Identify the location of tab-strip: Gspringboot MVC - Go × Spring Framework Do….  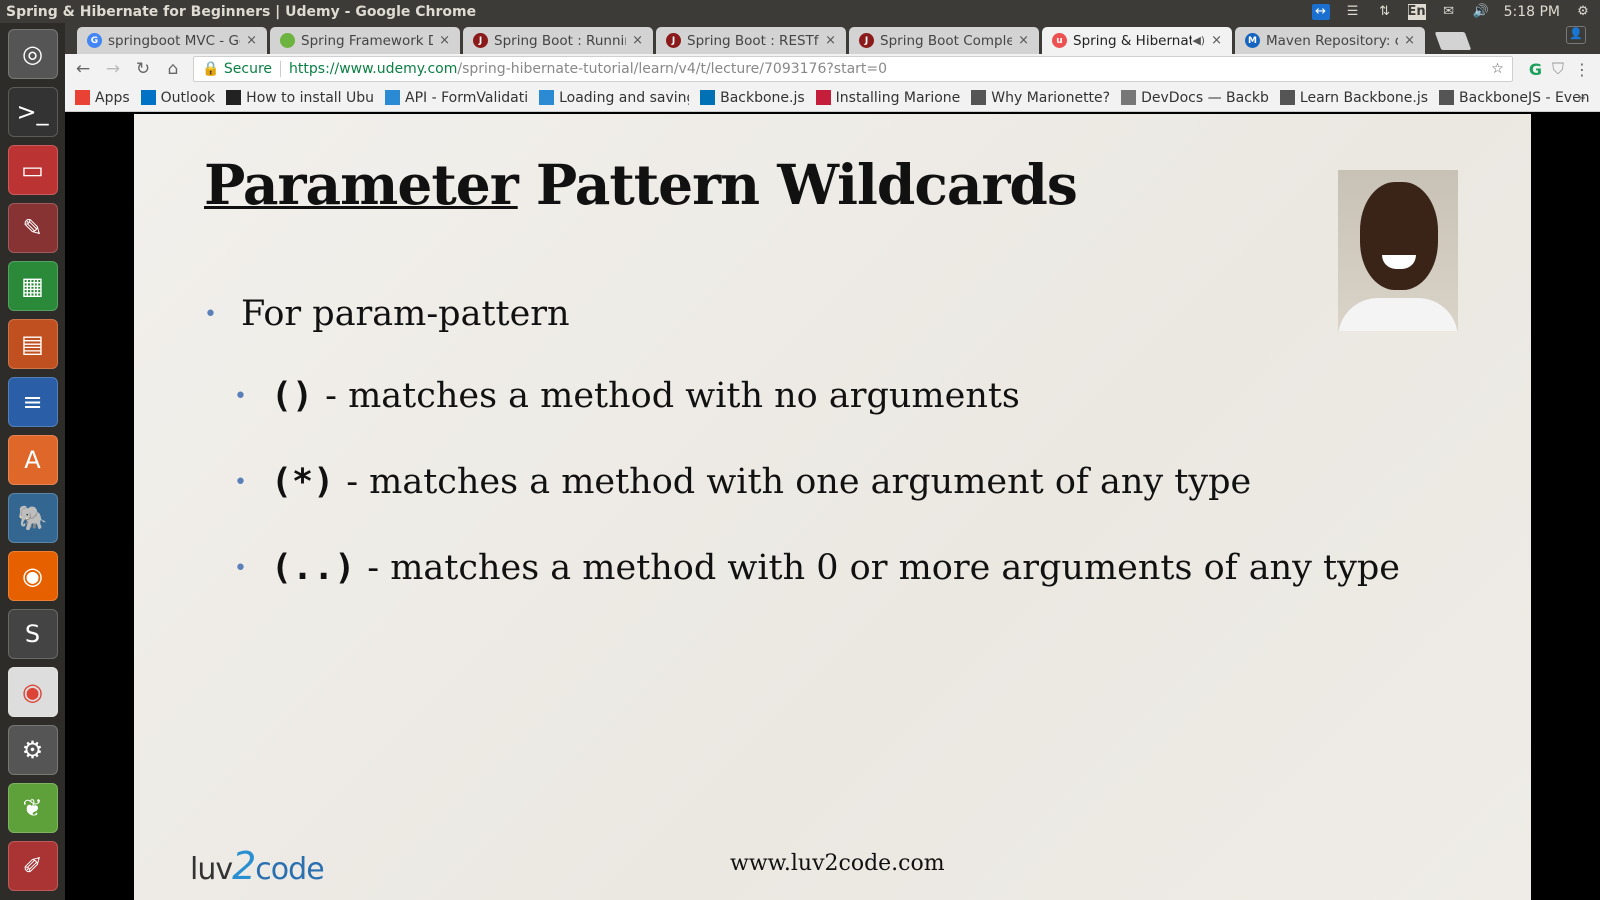
(832, 38).